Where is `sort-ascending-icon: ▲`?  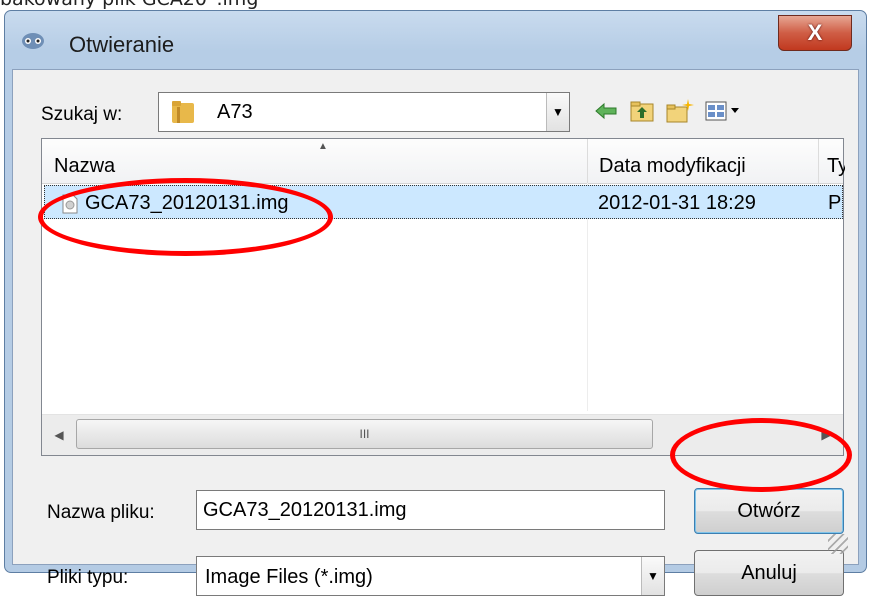
sort-ascending-icon: ▲ is located at coordinates (323, 146).